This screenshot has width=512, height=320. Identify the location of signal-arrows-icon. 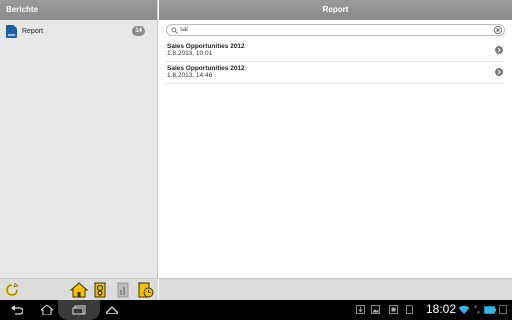
(477, 309).